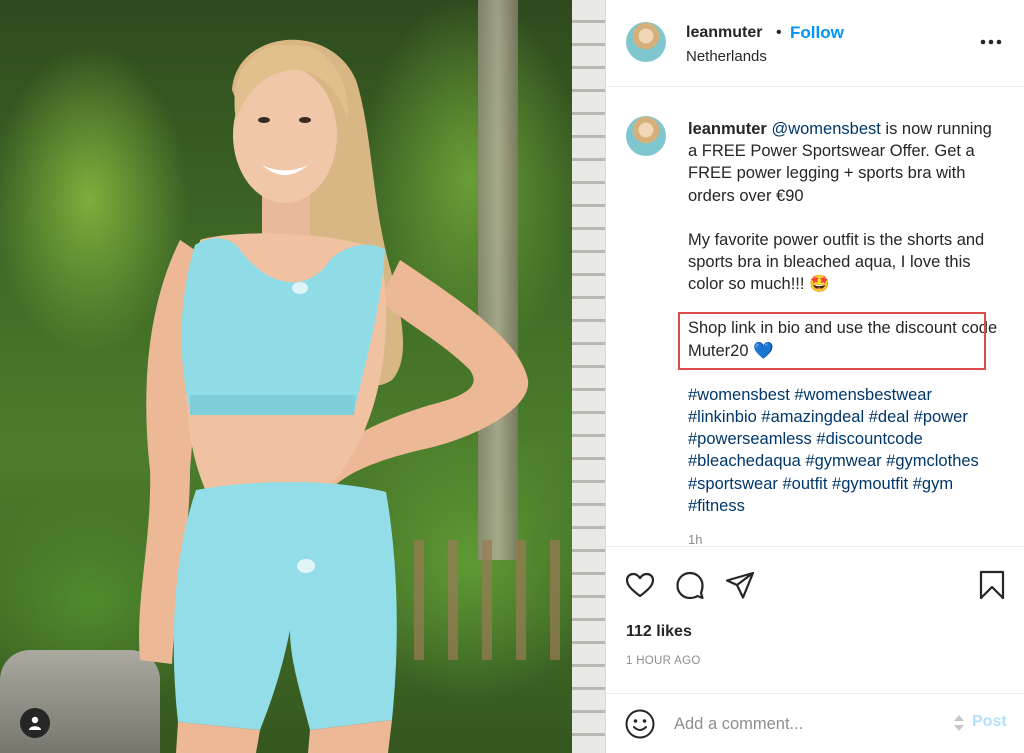 The width and height of the screenshot is (1024, 753). Describe the element at coordinates (889, 417) in the screenshot. I see `hashtag-link: #deal` at that location.